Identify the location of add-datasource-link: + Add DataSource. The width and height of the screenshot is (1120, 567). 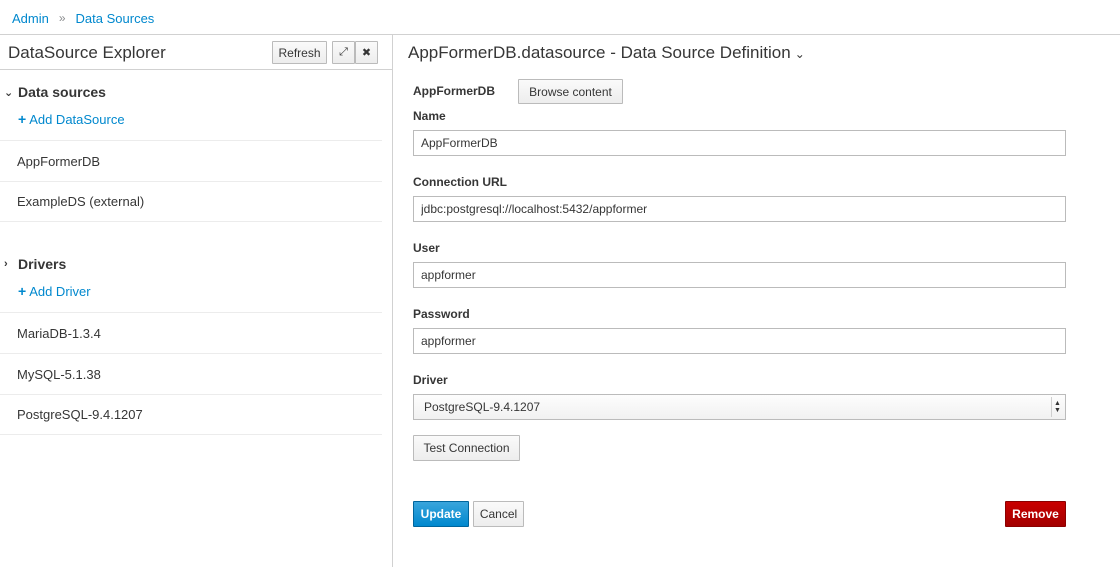
(71, 119).